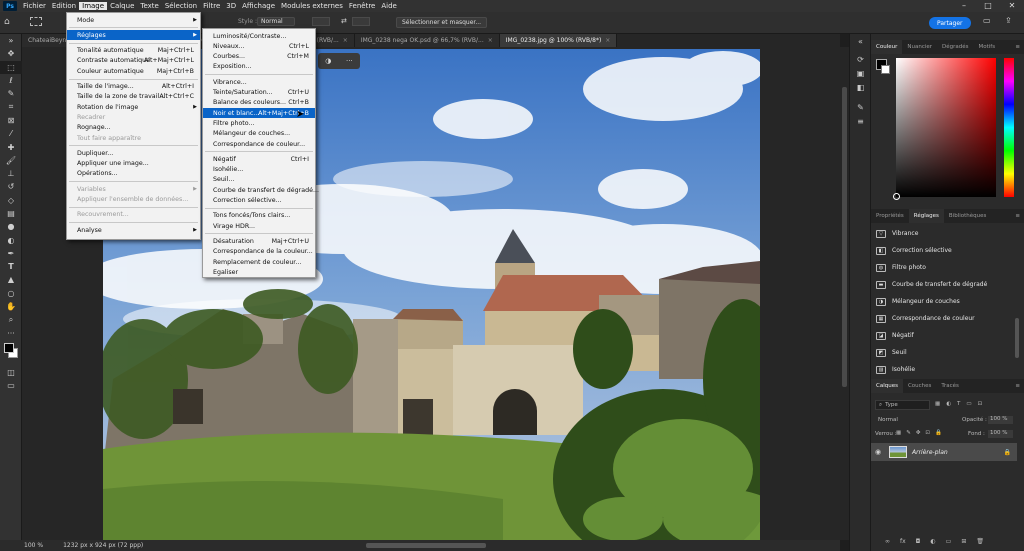 The image size is (1024, 551). I want to click on lock-artboard-icon: ⊡, so click(927, 433).